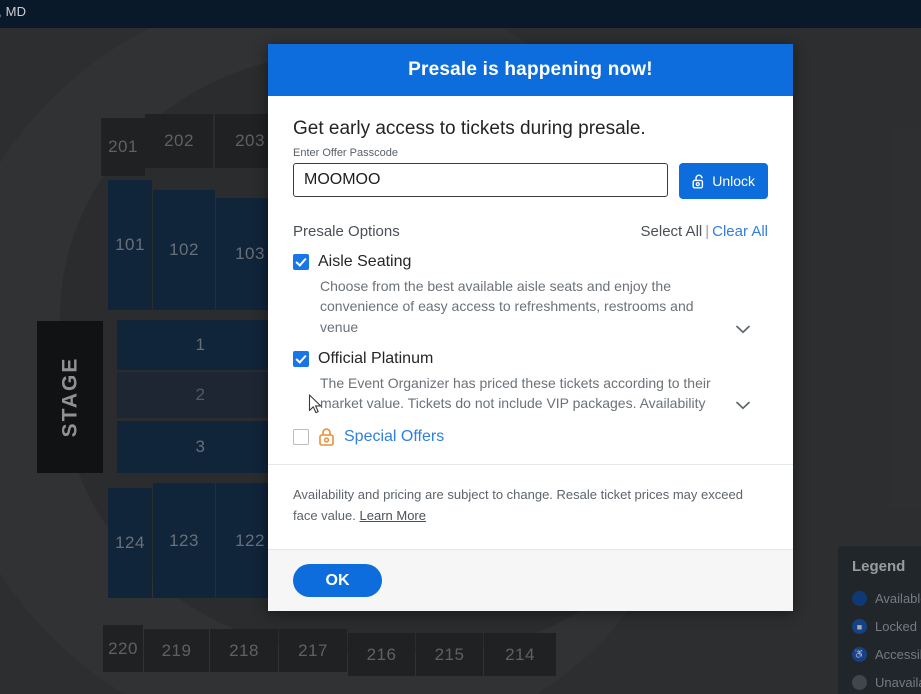  I want to click on learn-more-link: Learn More, so click(393, 515).